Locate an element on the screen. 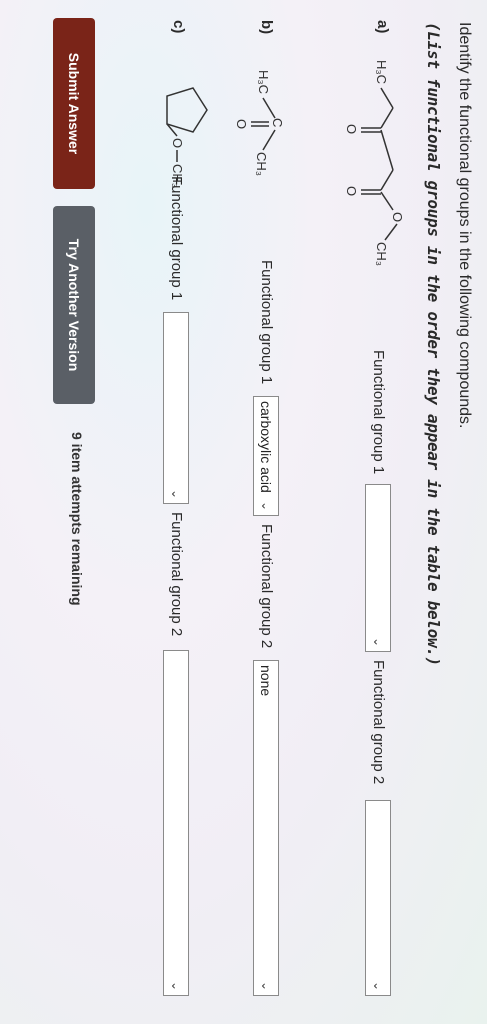 Image resolution: width=487 pixels, height=1024 pixels. row-b-fg1-label: Functional group 1 is located at coordinates (266, 322).